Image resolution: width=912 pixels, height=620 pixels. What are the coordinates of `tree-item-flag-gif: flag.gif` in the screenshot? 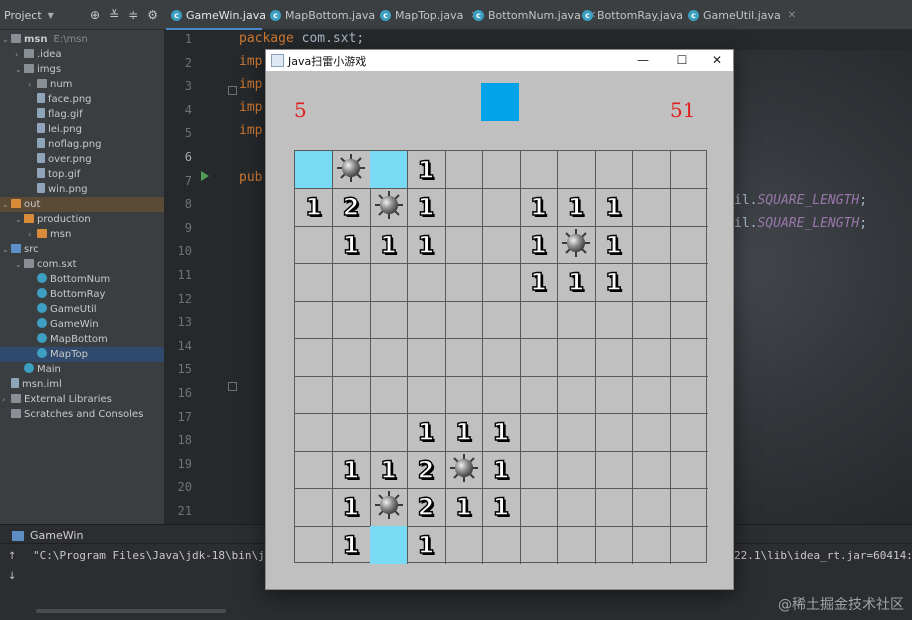 It's located at (82, 114).